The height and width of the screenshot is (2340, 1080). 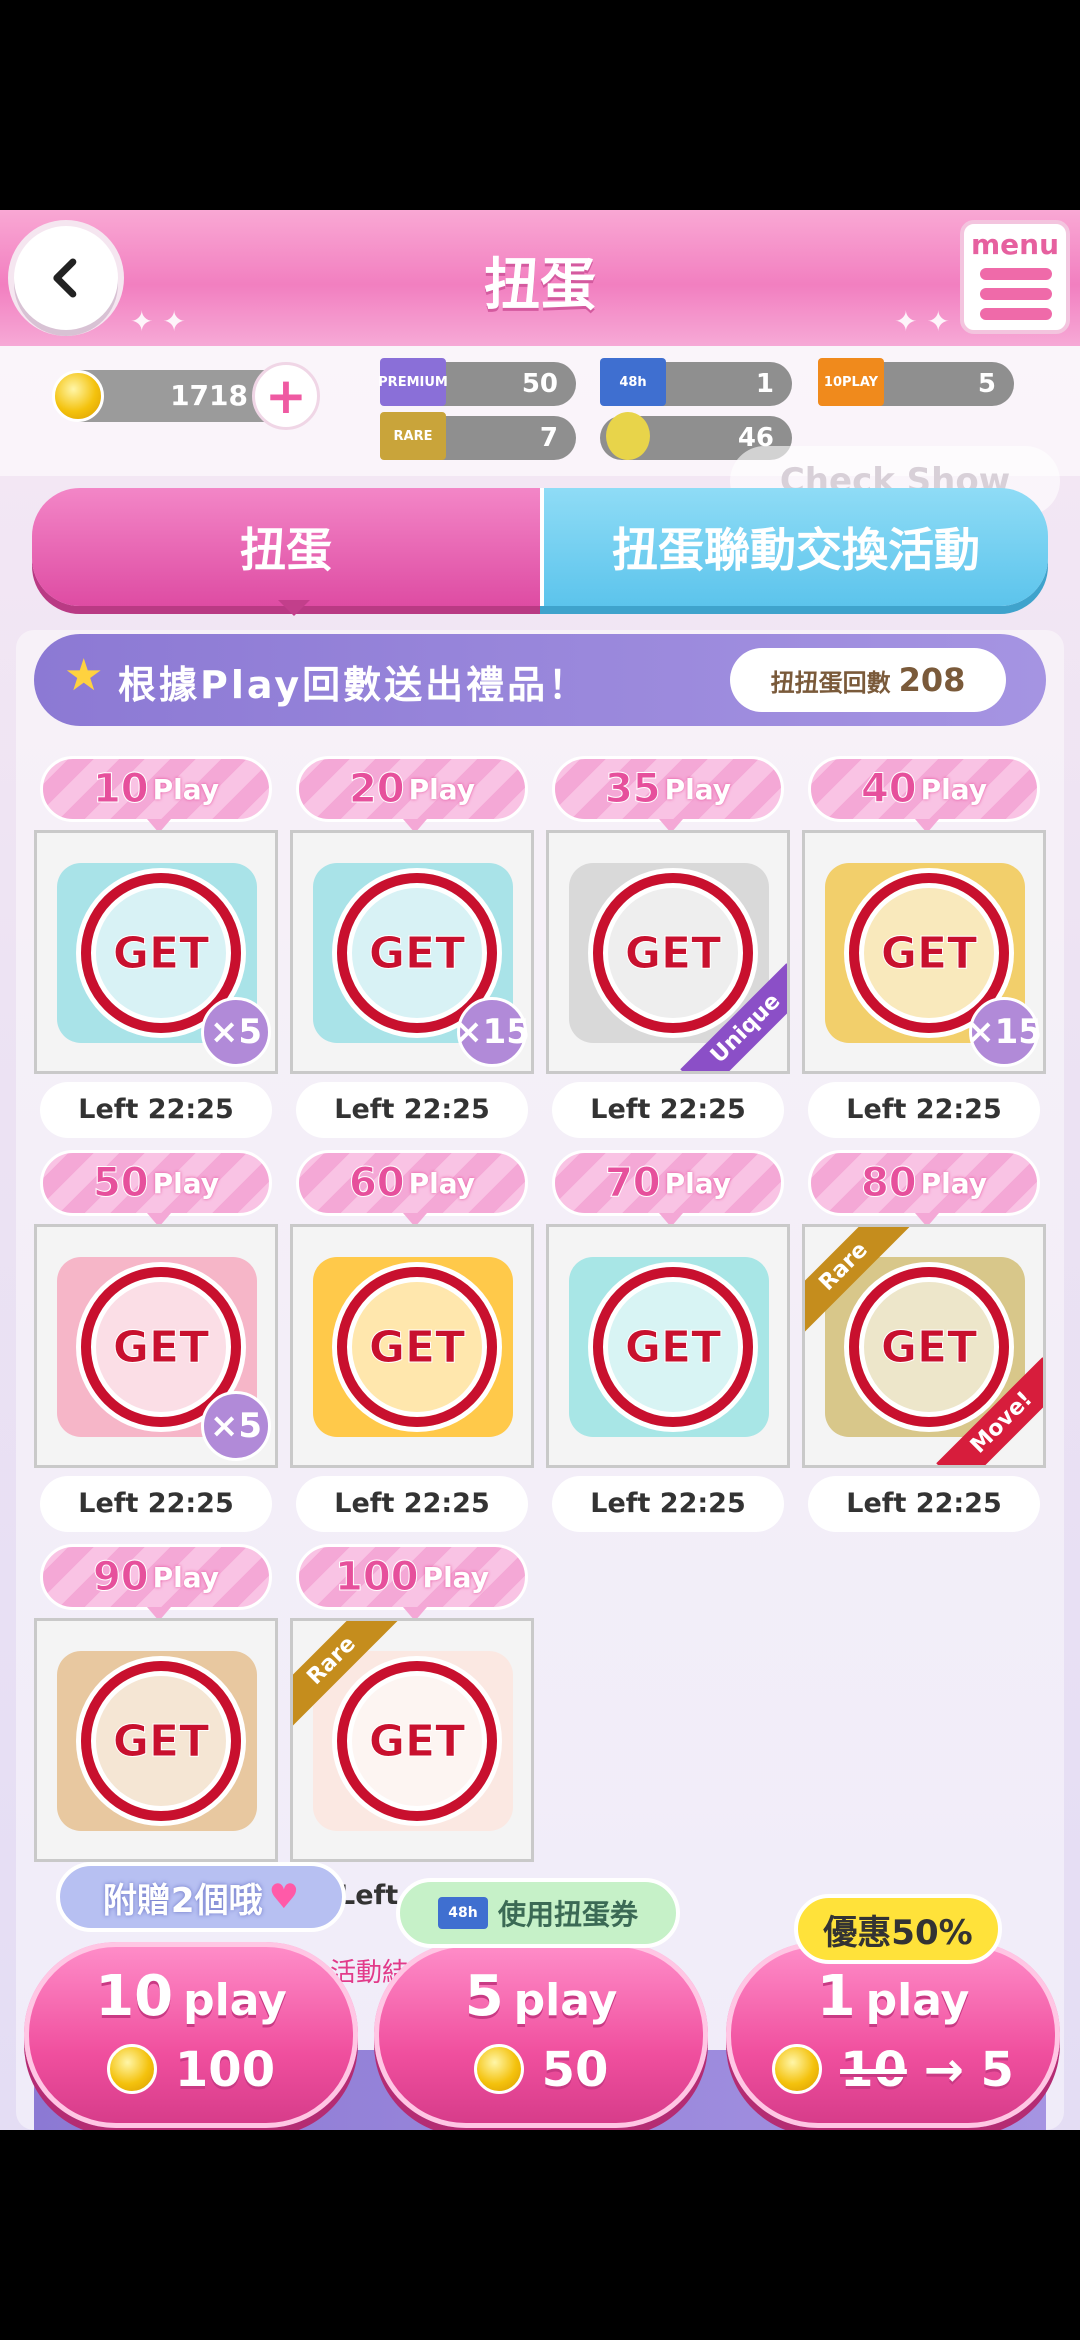 I want to click on banner-text: 根據Play回數送出禮品！, so click(x=354, y=685).